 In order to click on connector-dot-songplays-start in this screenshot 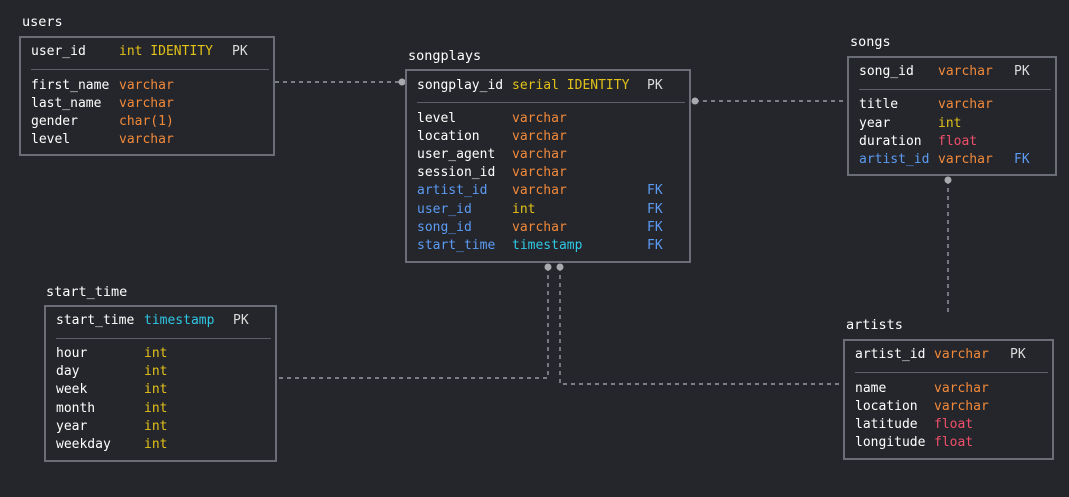, I will do `click(548, 267)`.